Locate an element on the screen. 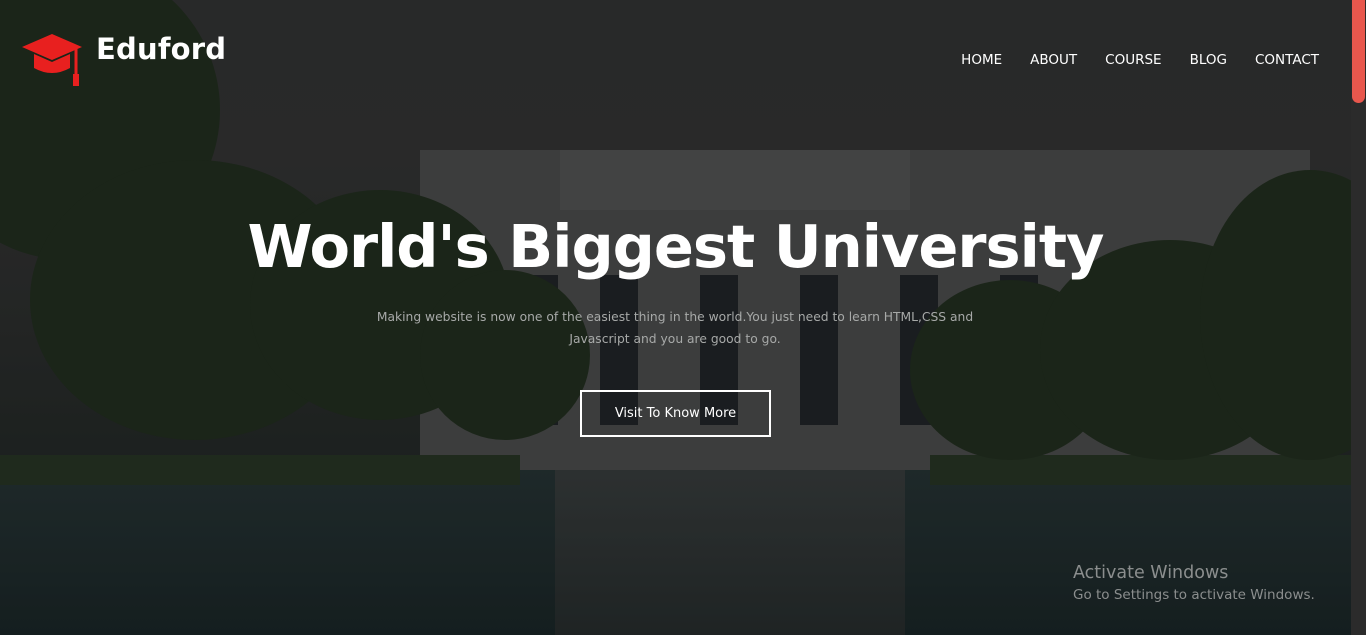  main-nav: HOME ABOUT COURSE BLOG CONTACT is located at coordinates (1126, 60).